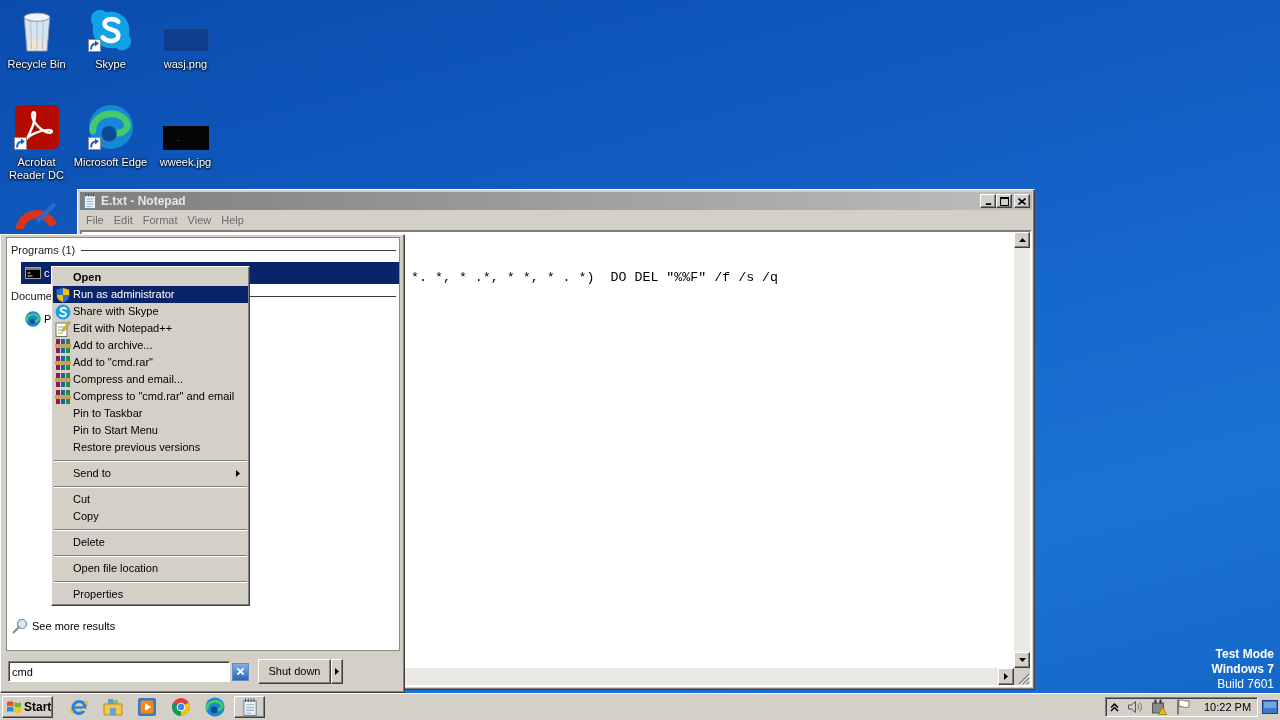  Describe the element at coordinates (185, 162) in the screenshot. I see `desktop-icon-label: wweek.jpg` at that location.